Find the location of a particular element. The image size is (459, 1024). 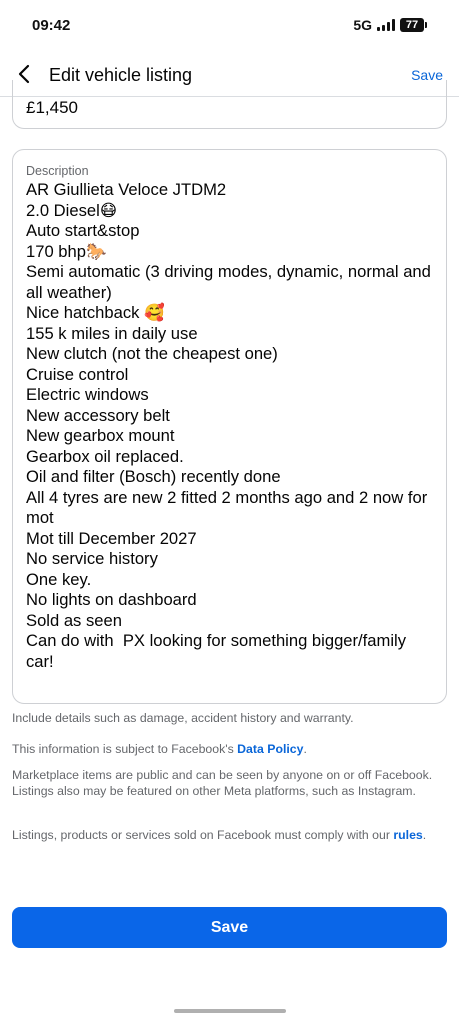

status-bar: 09:42 5G 77 is located at coordinates (229, 26).